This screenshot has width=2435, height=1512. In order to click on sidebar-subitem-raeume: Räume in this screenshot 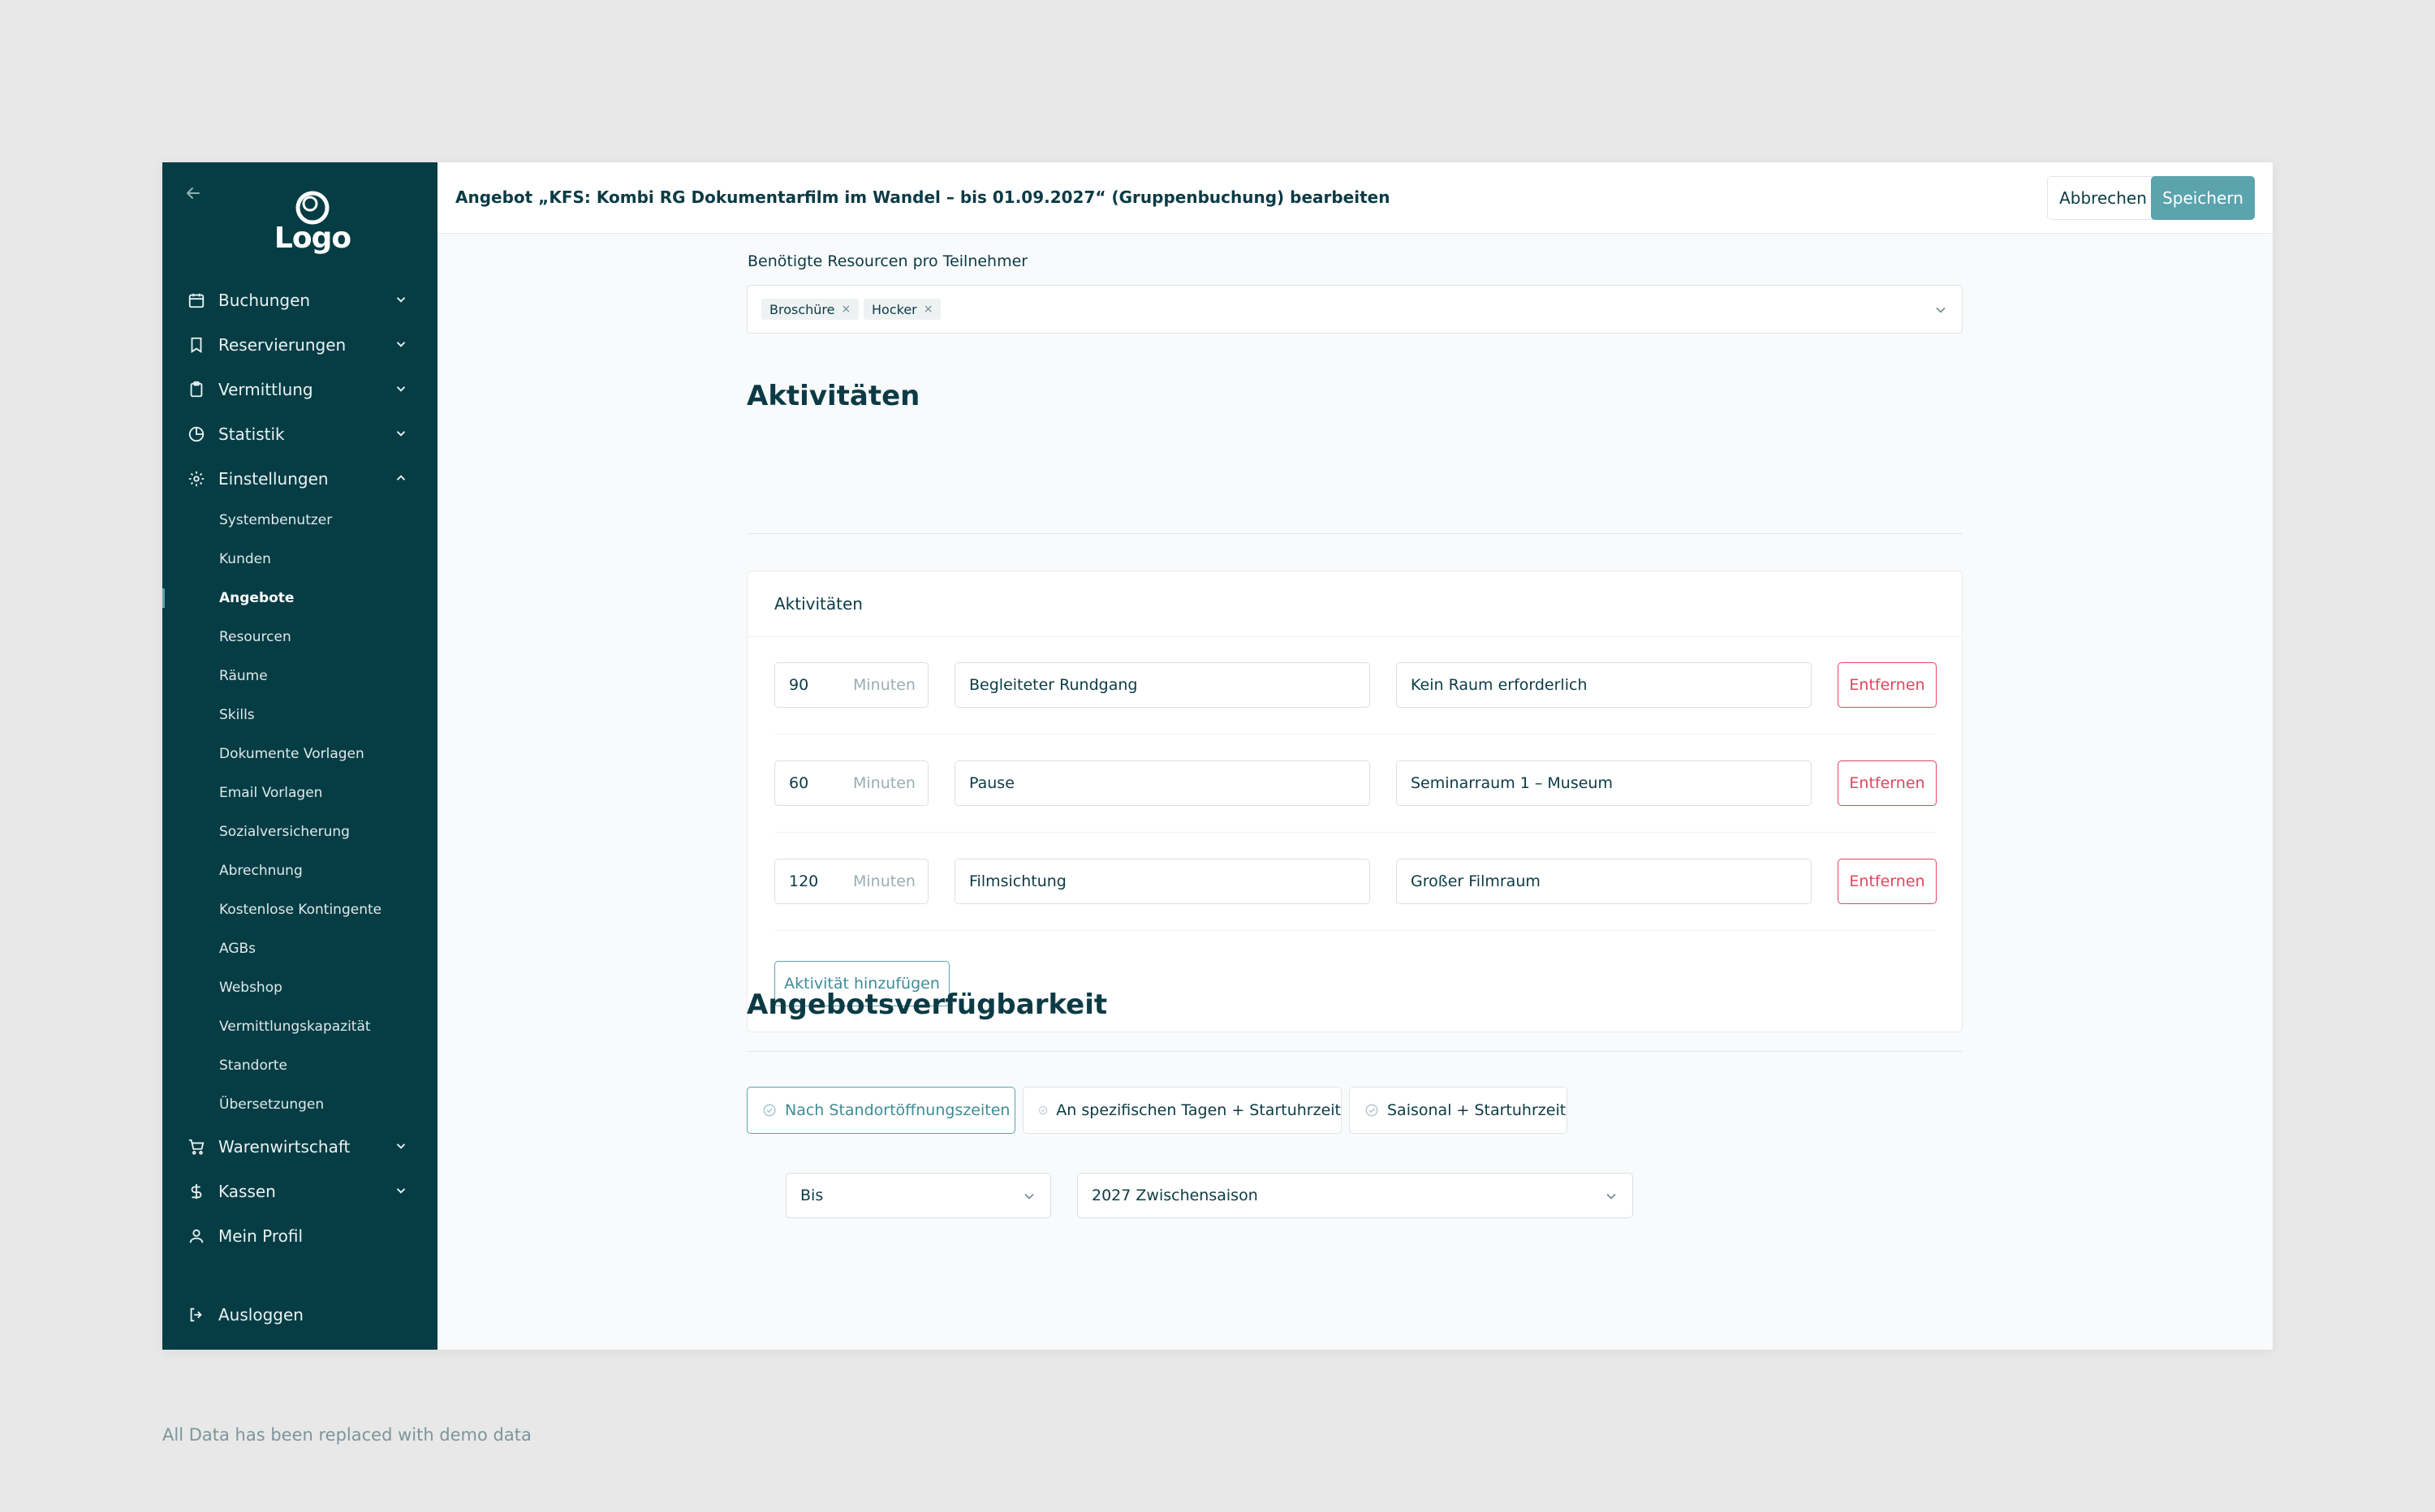, I will do `click(299, 677)`.